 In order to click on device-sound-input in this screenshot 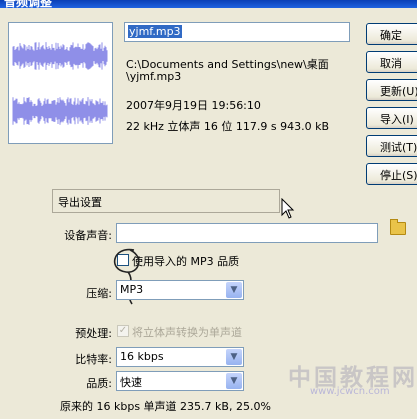, I will do `click(247, 233)`.